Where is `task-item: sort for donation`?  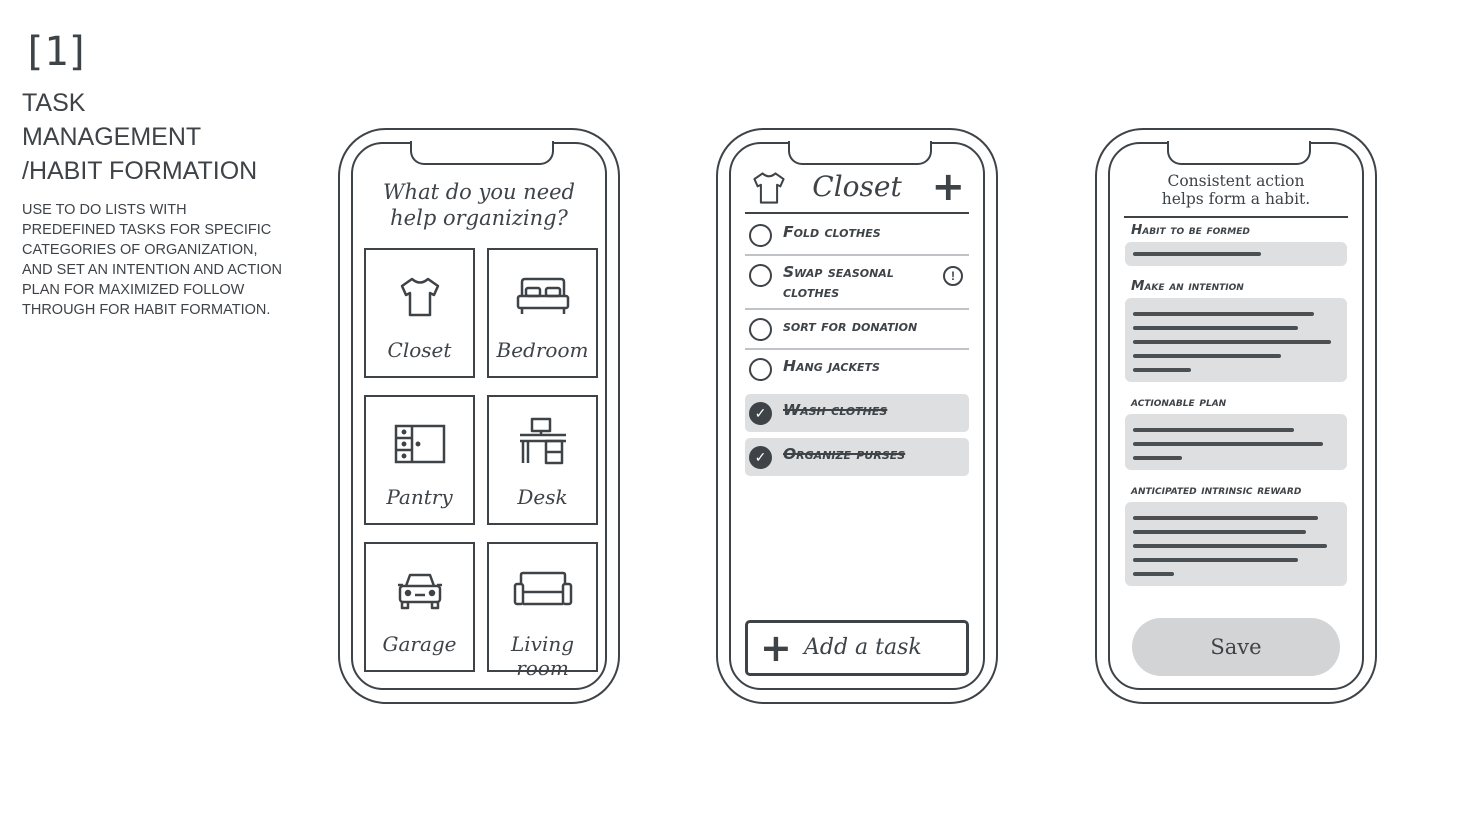 task-item: sort for donation is located at coordinates (857, 330).